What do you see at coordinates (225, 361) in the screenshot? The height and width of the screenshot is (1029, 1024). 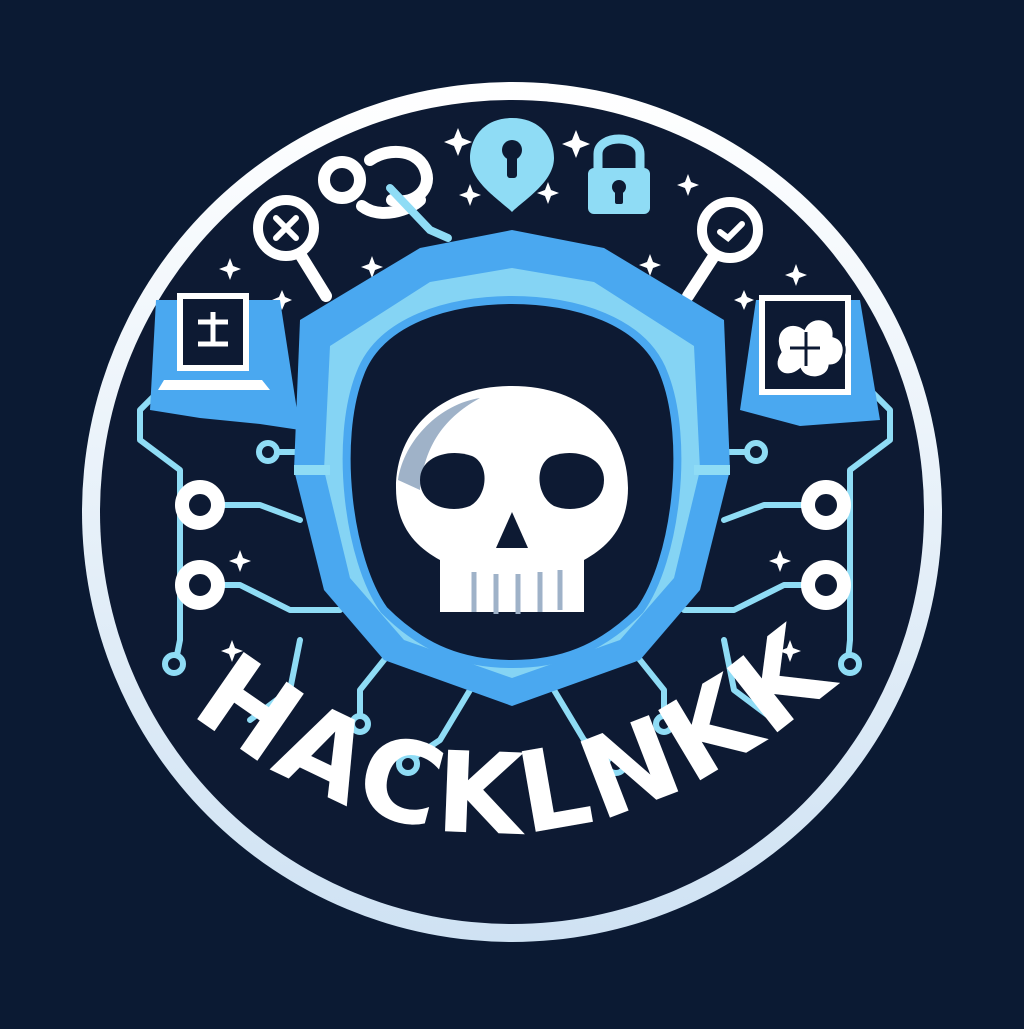 I see `laptop-icon` at bounding box center [225, 361].